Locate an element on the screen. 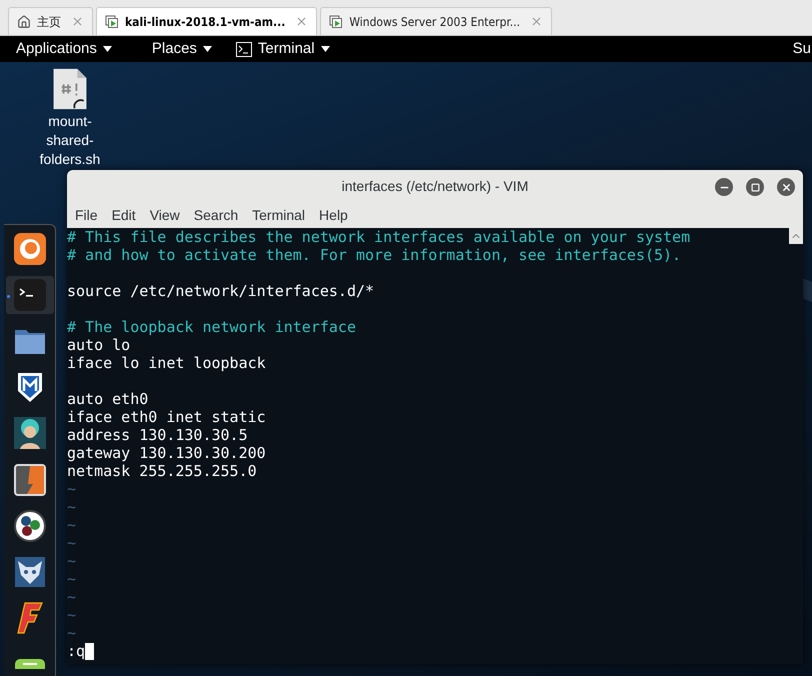 The width and height of the screenshot is (812, 676). code-line: auto lo is located at coordinates (98, 345).